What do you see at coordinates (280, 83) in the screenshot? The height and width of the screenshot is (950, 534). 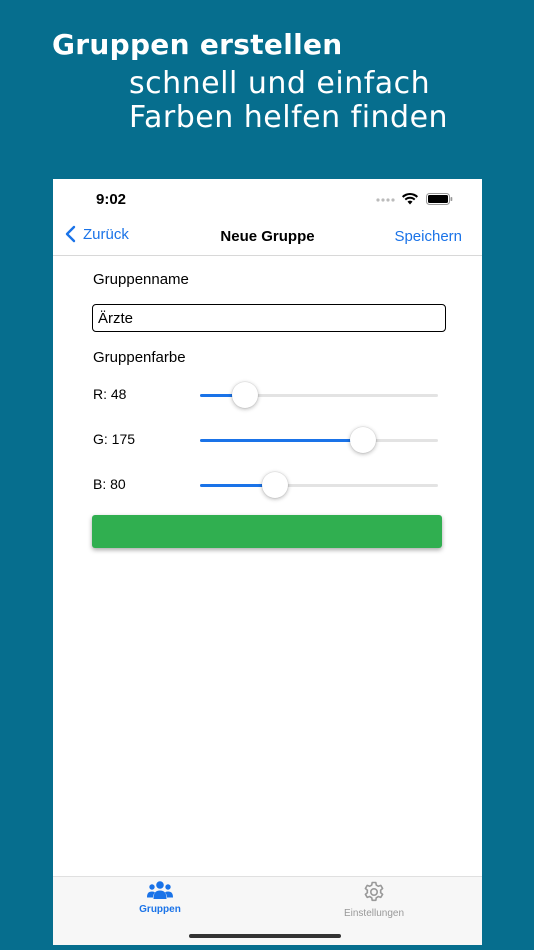 I see `promo-subline-1: schnell und einfach` at bounding box center [280, 83].